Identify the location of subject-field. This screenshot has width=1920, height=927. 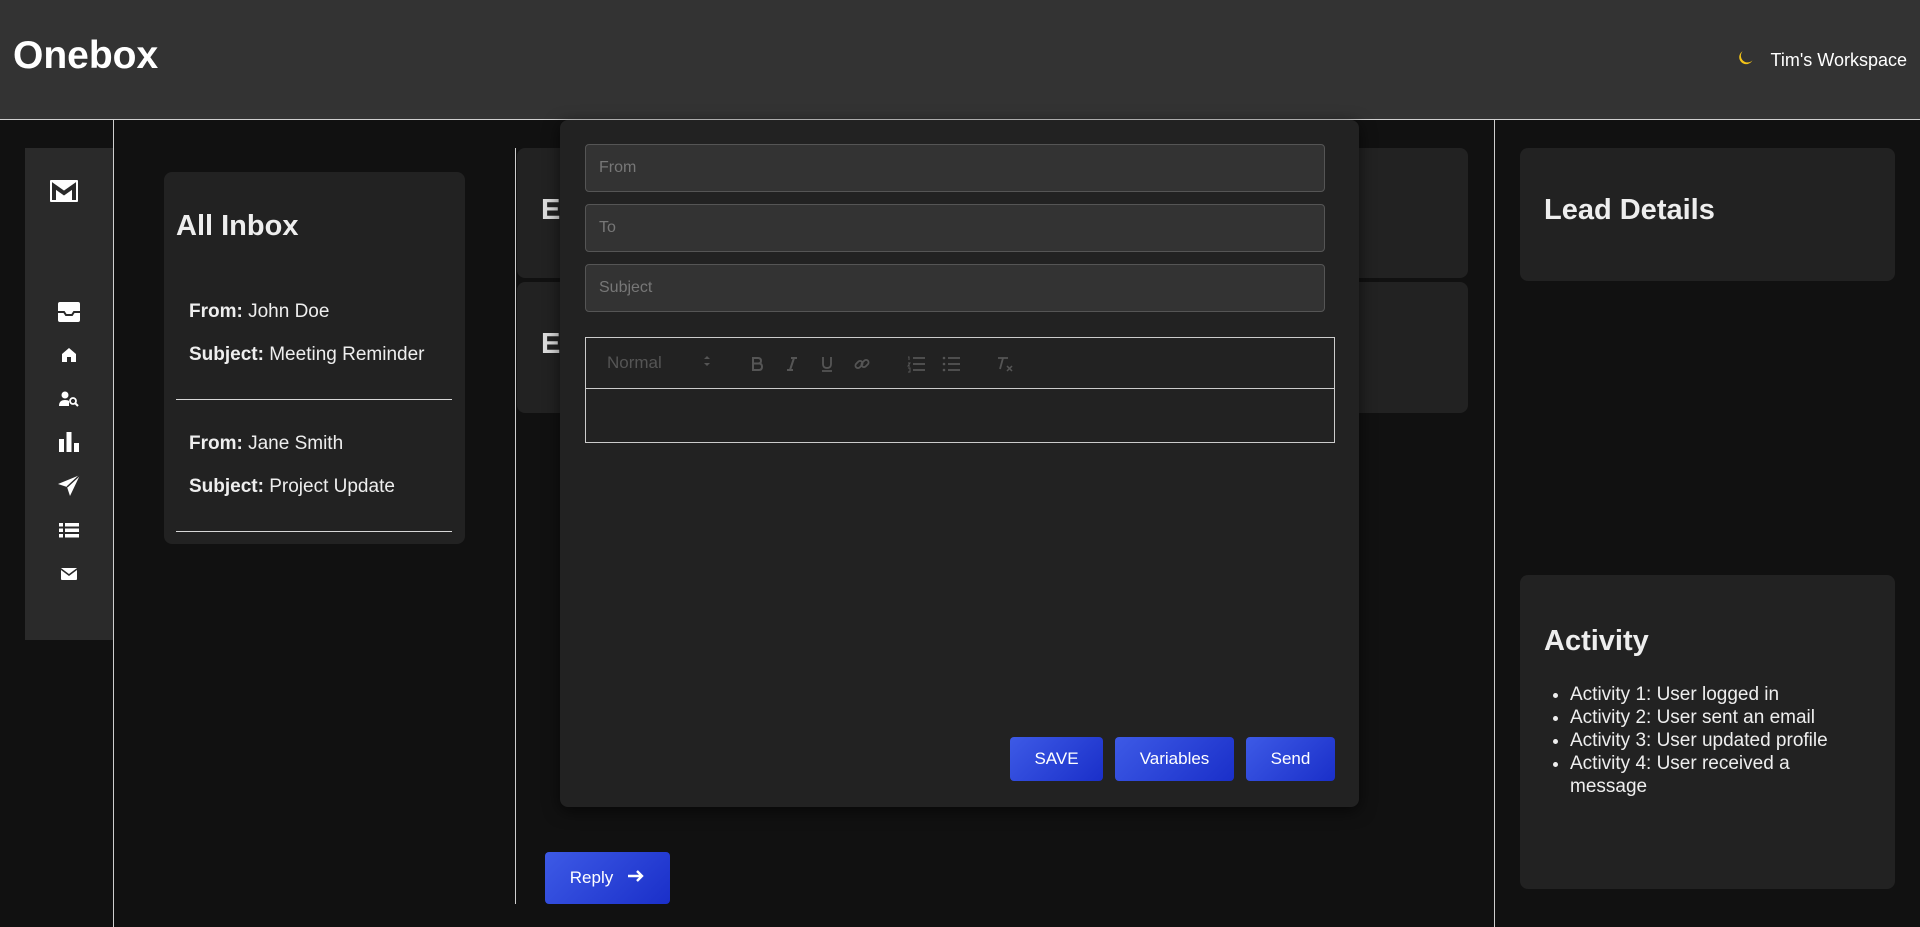
(955, 288).